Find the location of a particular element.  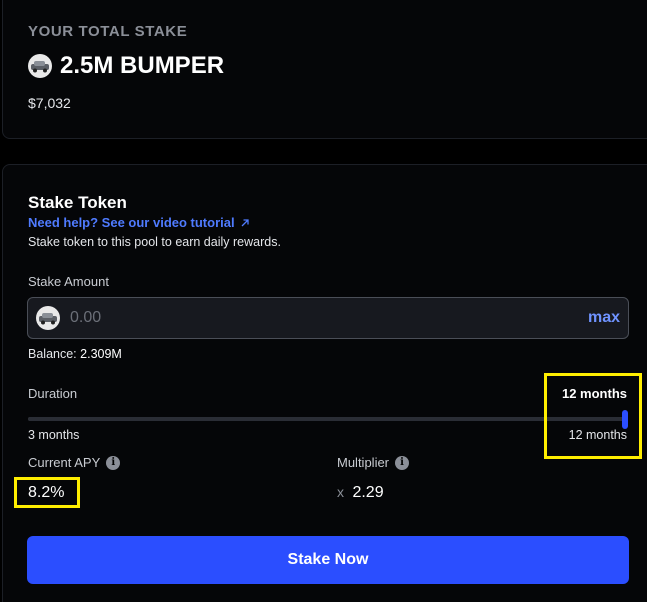

max-button: max is located at coordinates (604, 318).